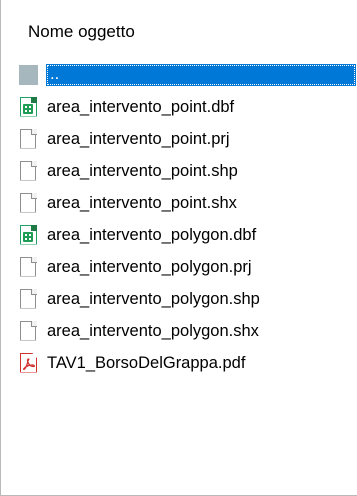 The image size is (357, 496). What do you see at coordinates (153, 330) in the screenshot?
I see `file-name: area_intervento_polygon.shx` at bounding box center [153, 330].